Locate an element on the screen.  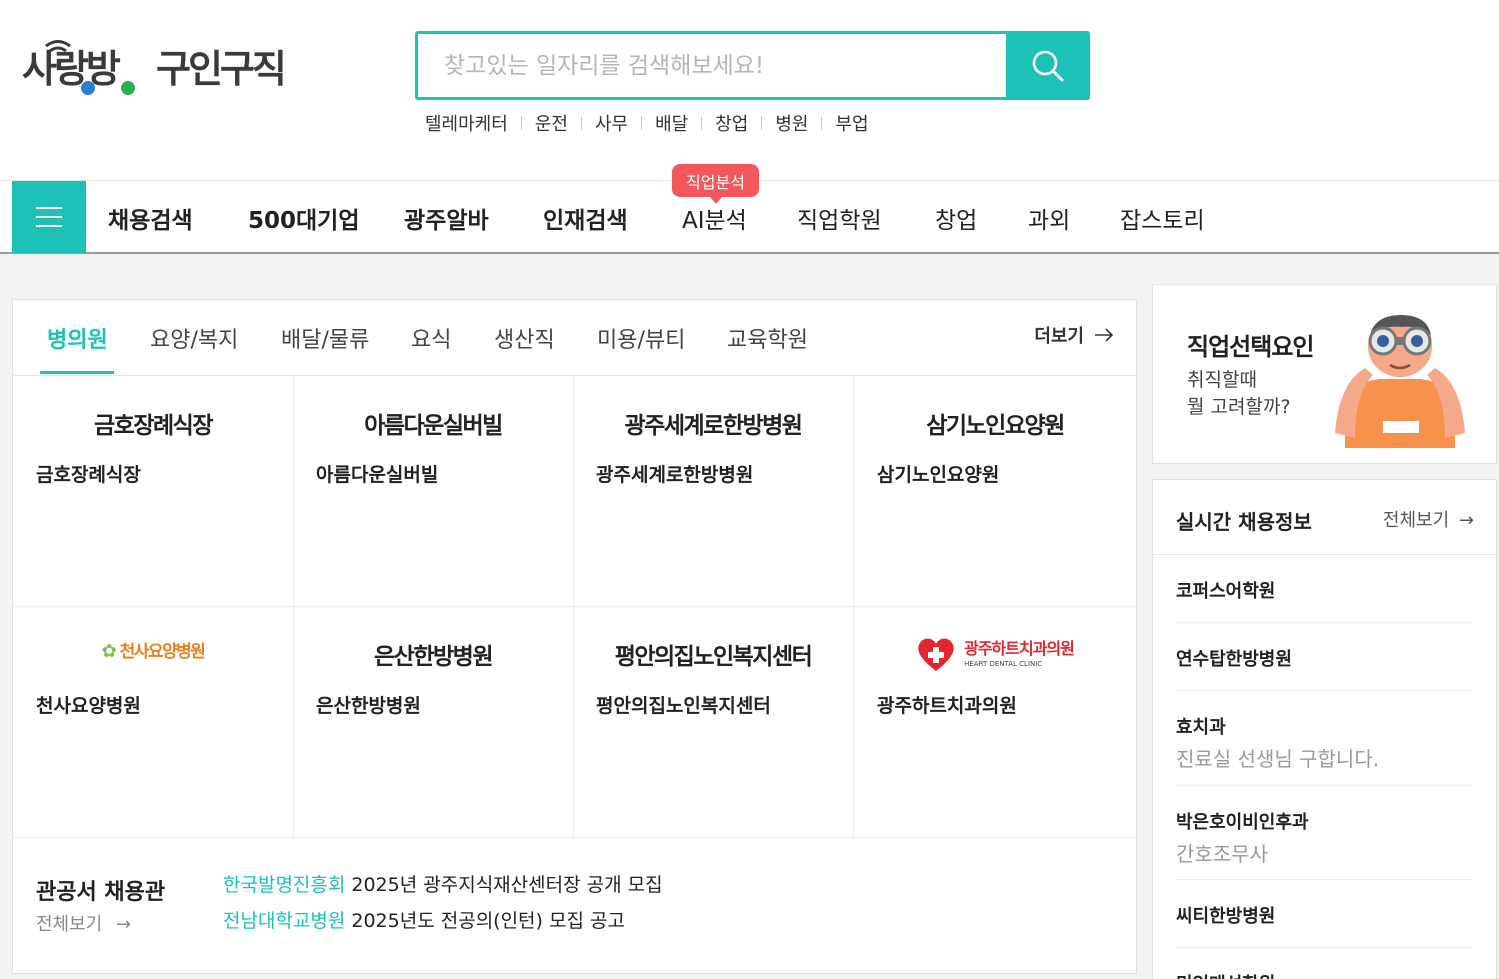
nav-item-top500: 500대기업 is located at coordinates (304, 218).